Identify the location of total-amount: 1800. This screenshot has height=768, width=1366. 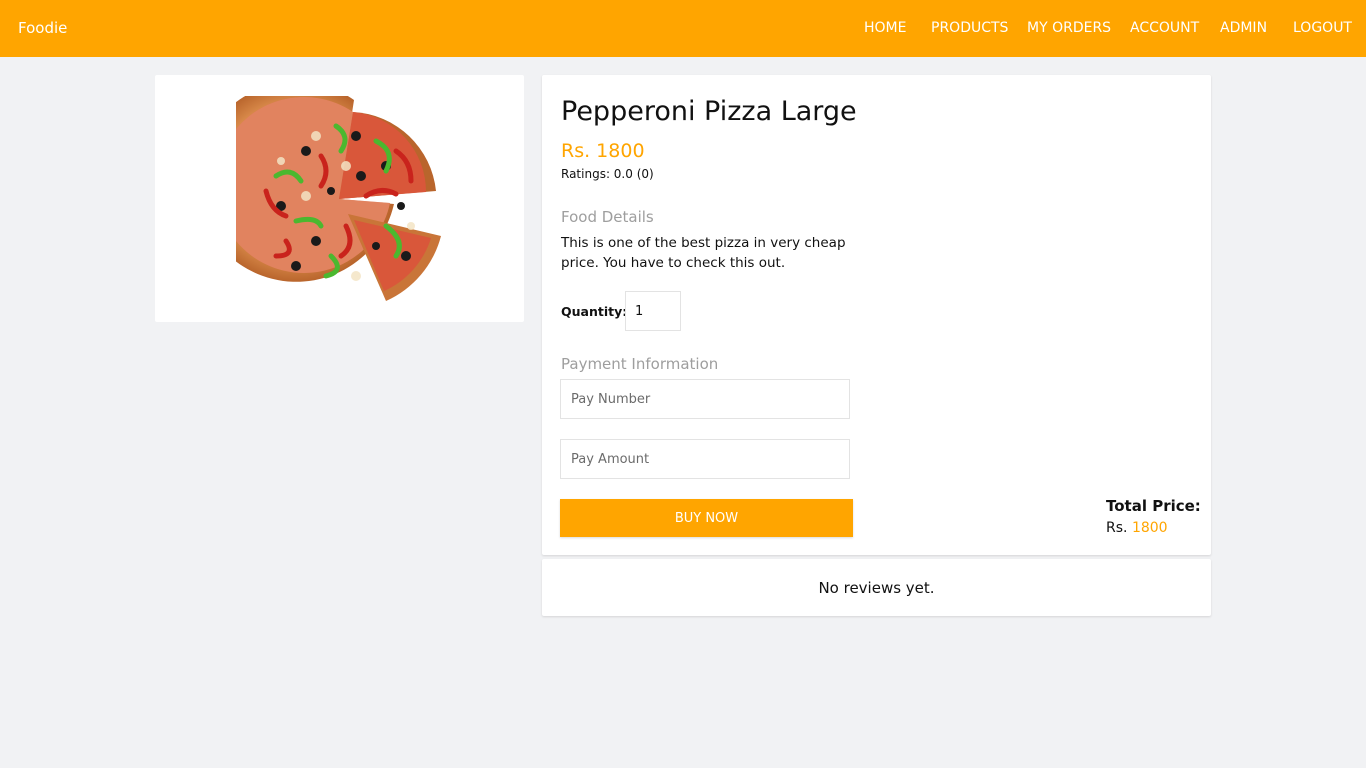
(1149, 528).